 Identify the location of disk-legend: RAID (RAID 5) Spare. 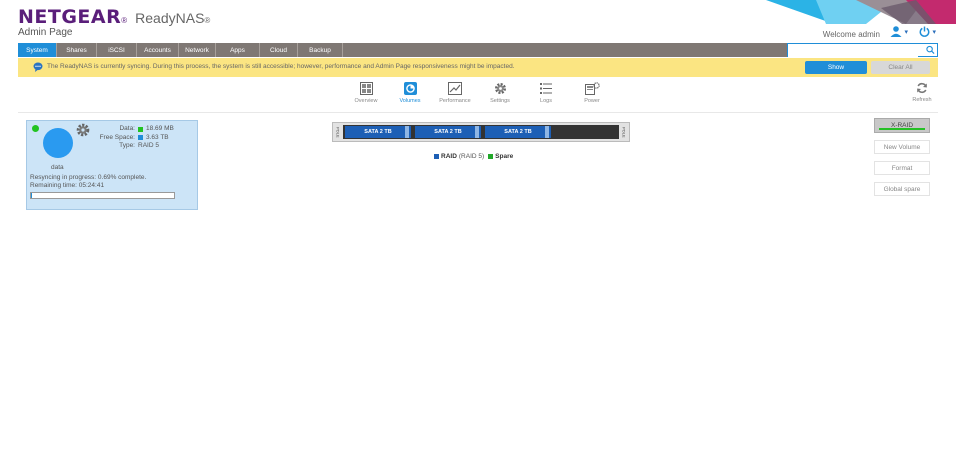
(473, 156).